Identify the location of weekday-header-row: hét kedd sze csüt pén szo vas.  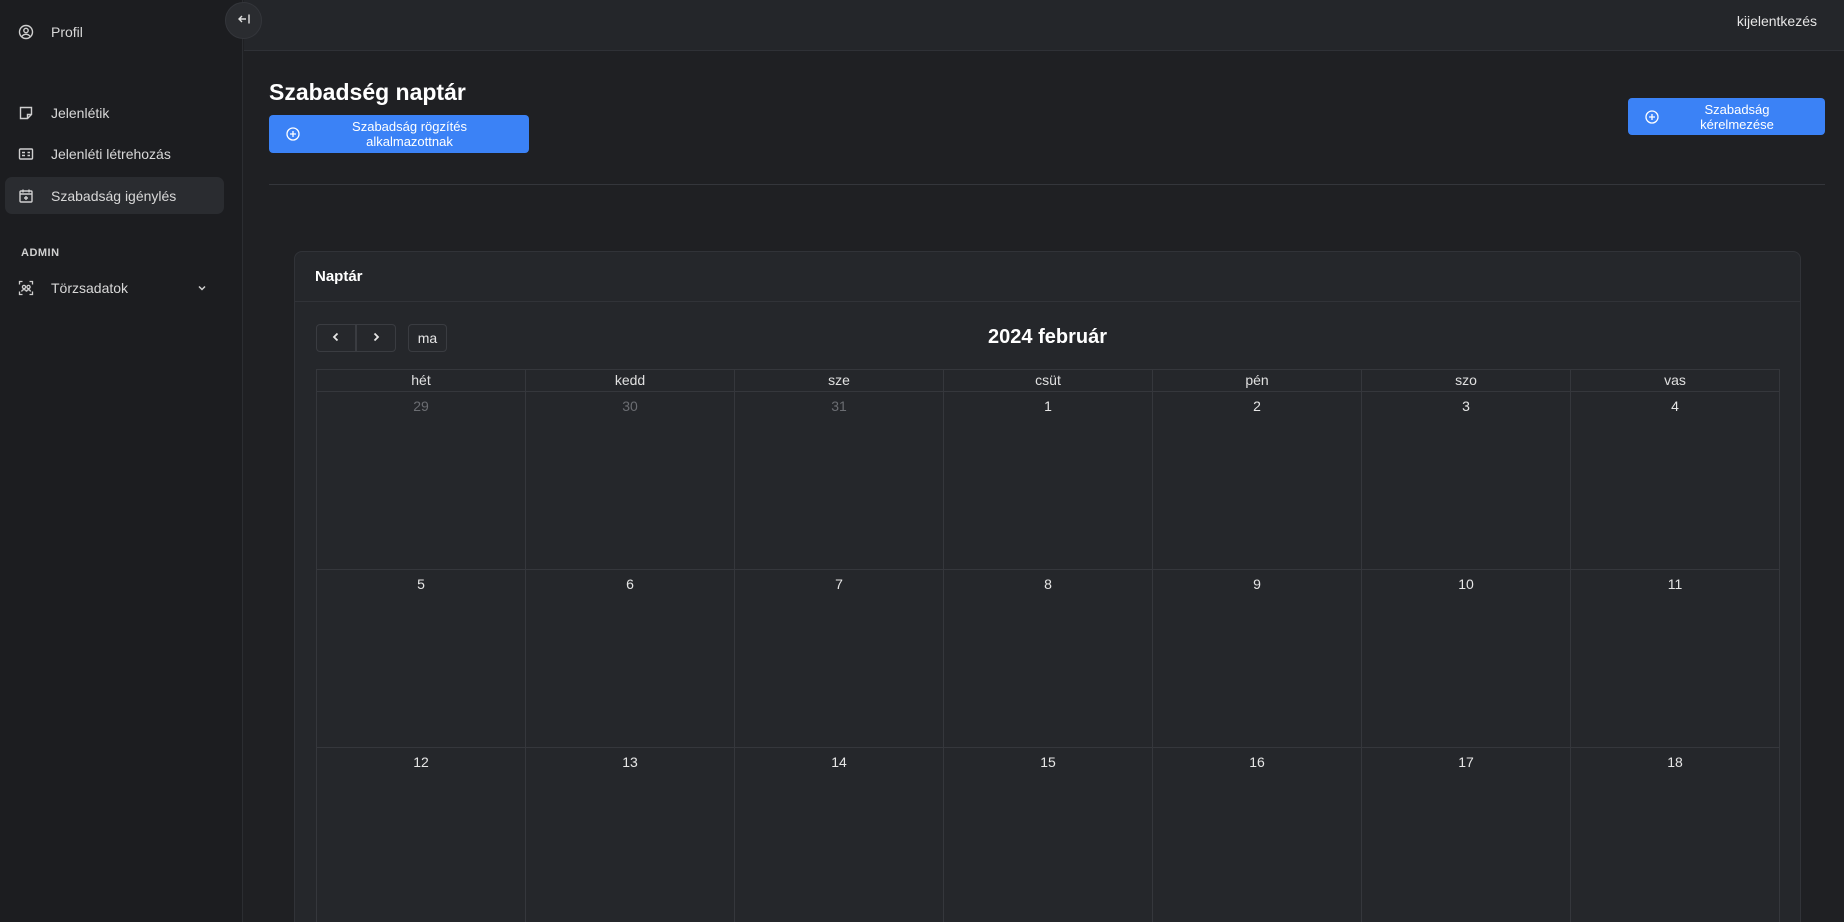
(1048, 381).